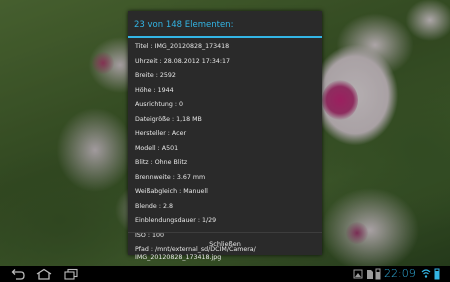 The height and width of the screenshot is (282, 450). Describe the element at coordinates (167, 75) in the screenshot. I see `detail-value: 2592` at that location.